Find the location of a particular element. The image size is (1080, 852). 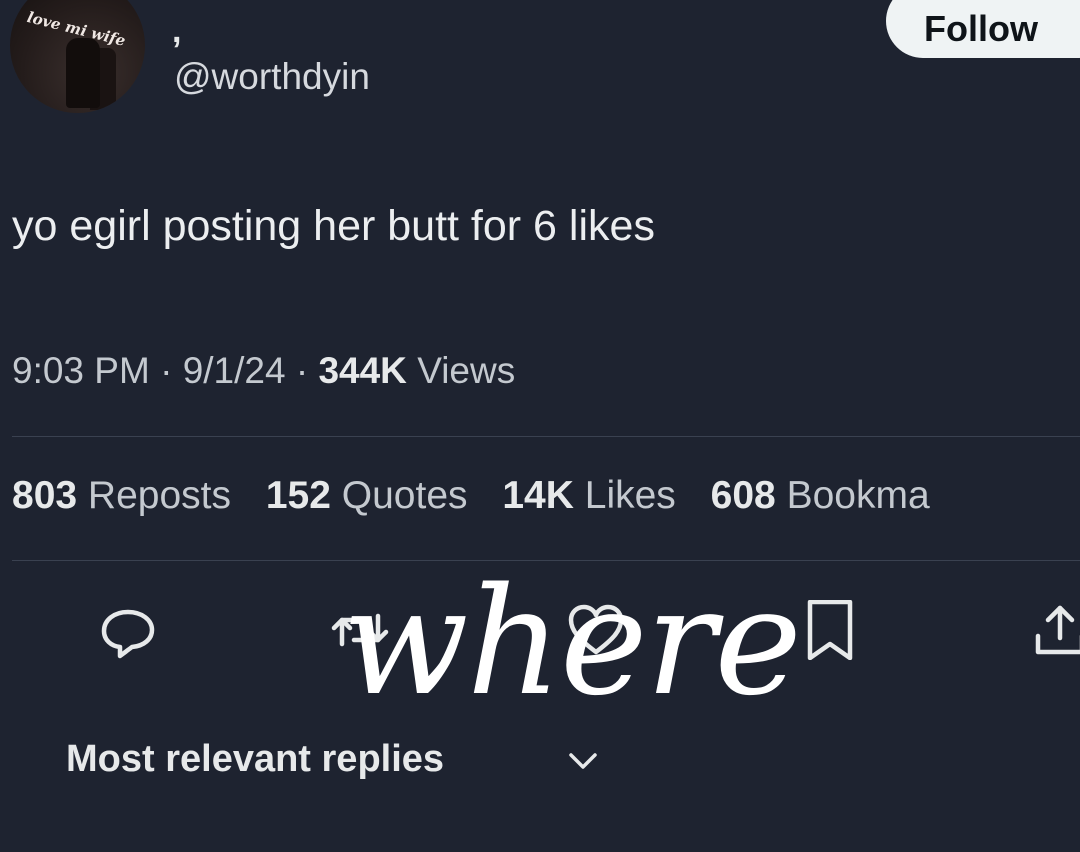

avatar: love mi wife is located at coordinates (77, 56).